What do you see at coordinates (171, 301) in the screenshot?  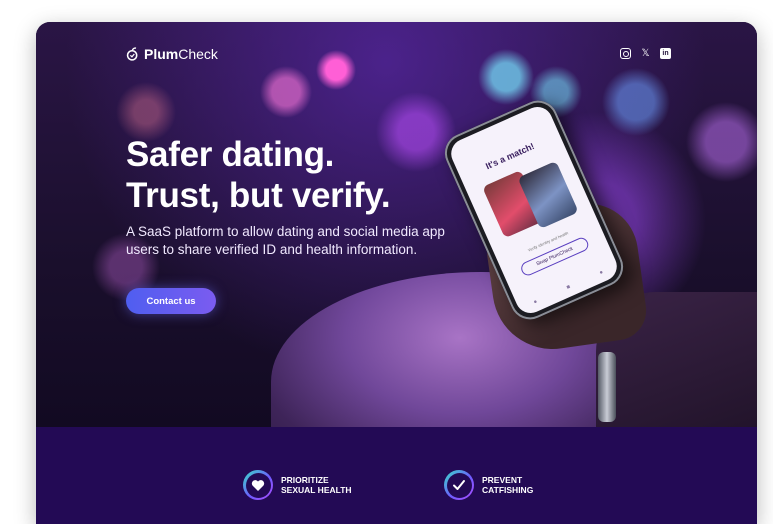 I see `contact-us-button: Contact us` at bounding box center [171, 301].